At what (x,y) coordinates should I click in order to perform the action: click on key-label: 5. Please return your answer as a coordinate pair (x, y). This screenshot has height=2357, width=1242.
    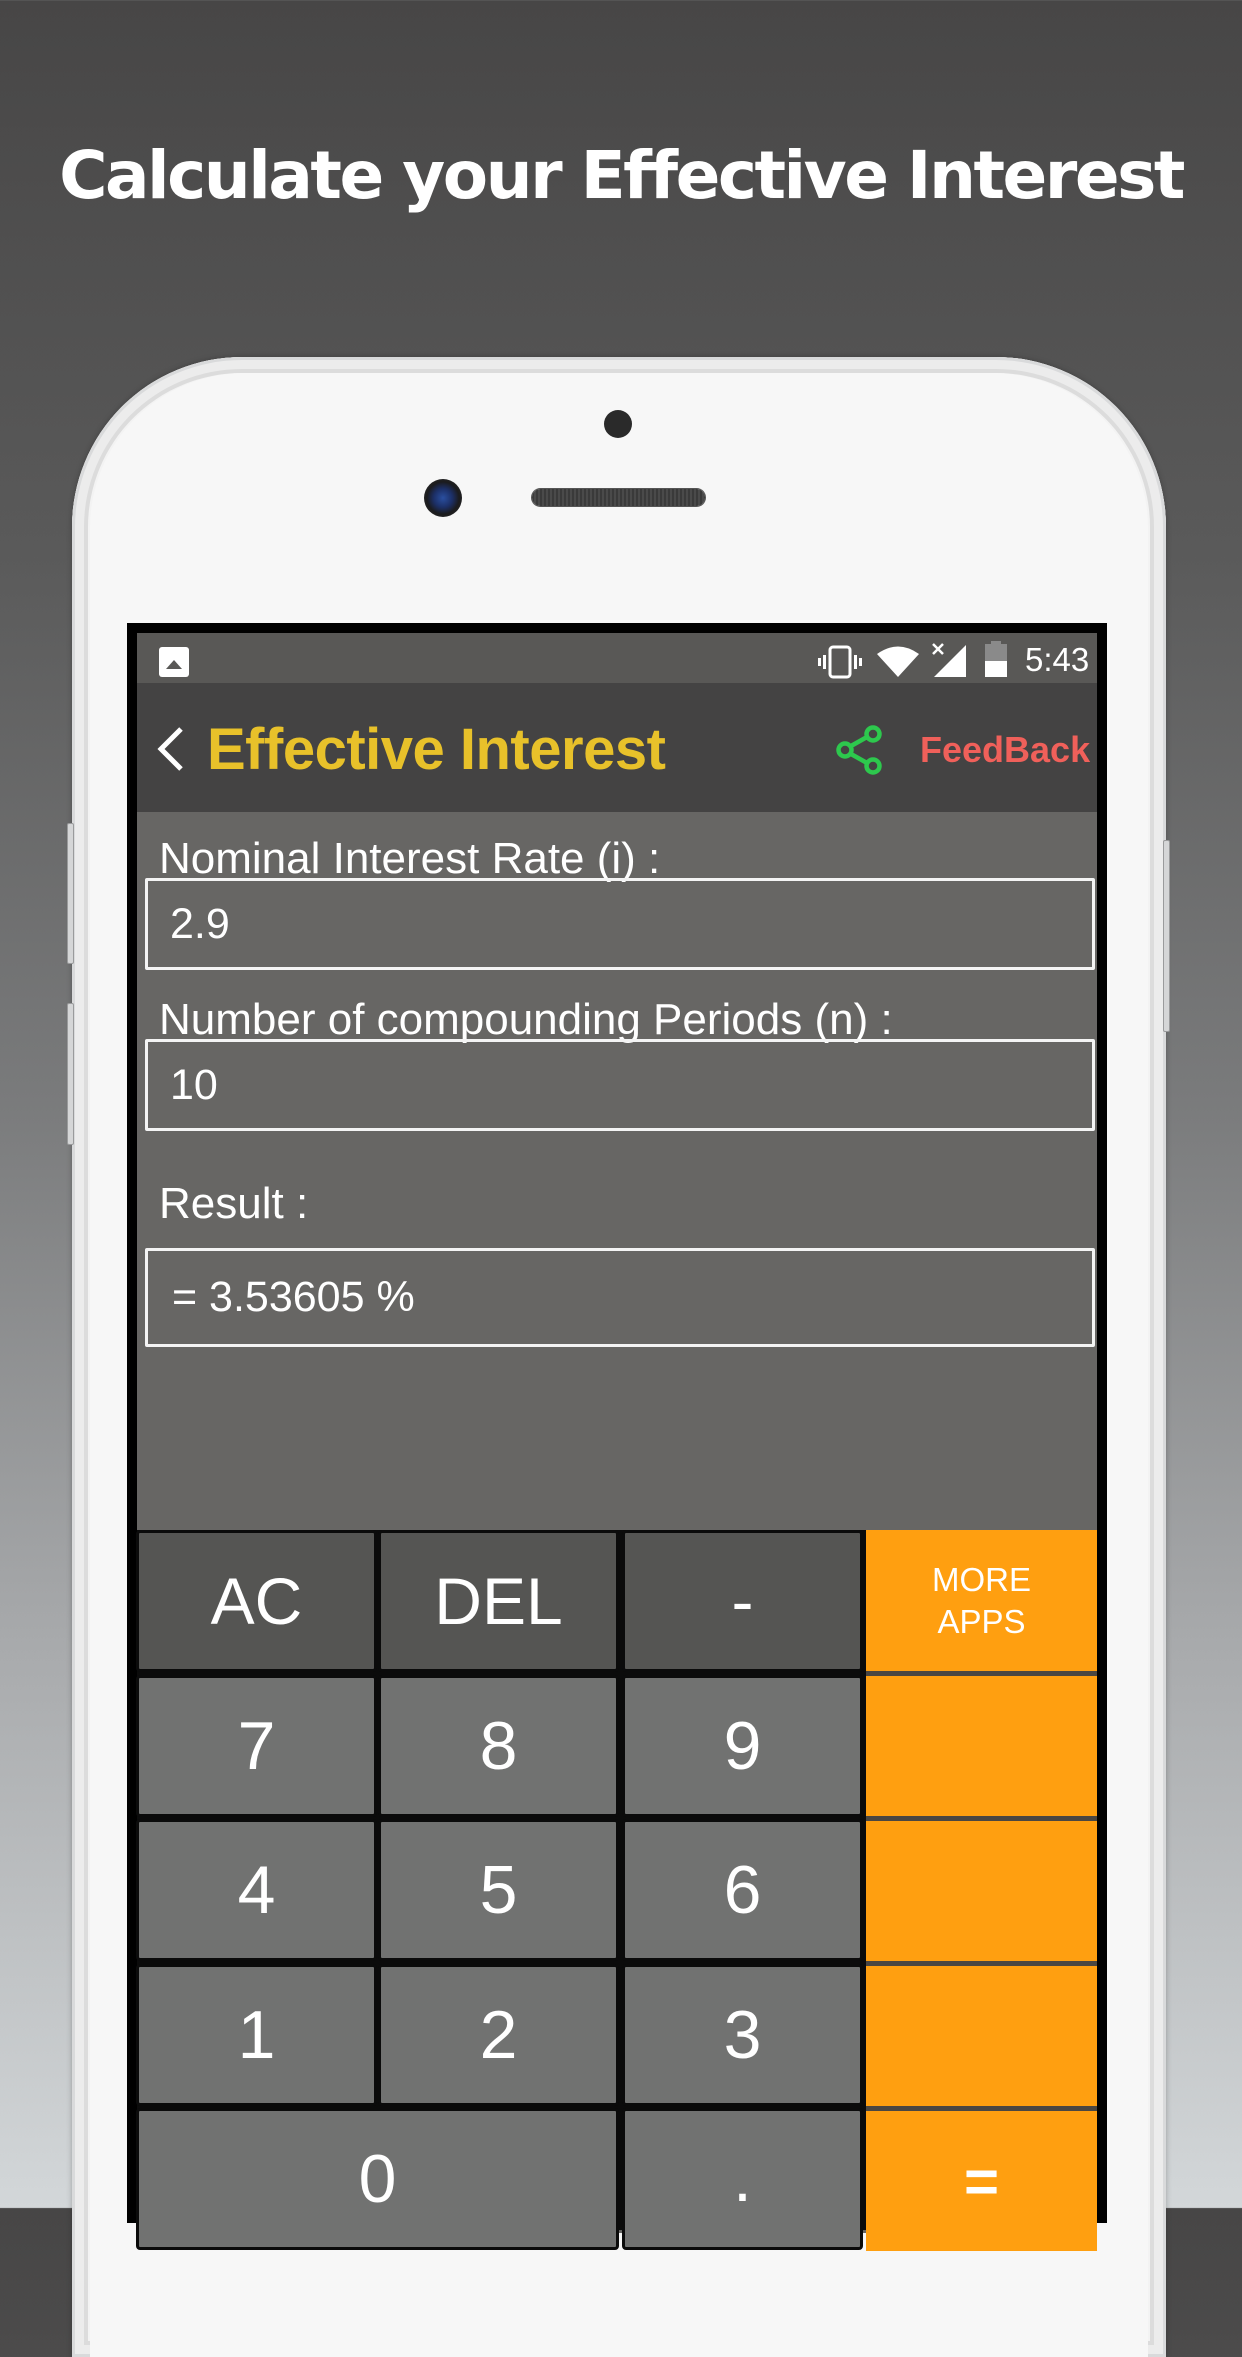
    Looking at the image, I should click on (498, 1890).